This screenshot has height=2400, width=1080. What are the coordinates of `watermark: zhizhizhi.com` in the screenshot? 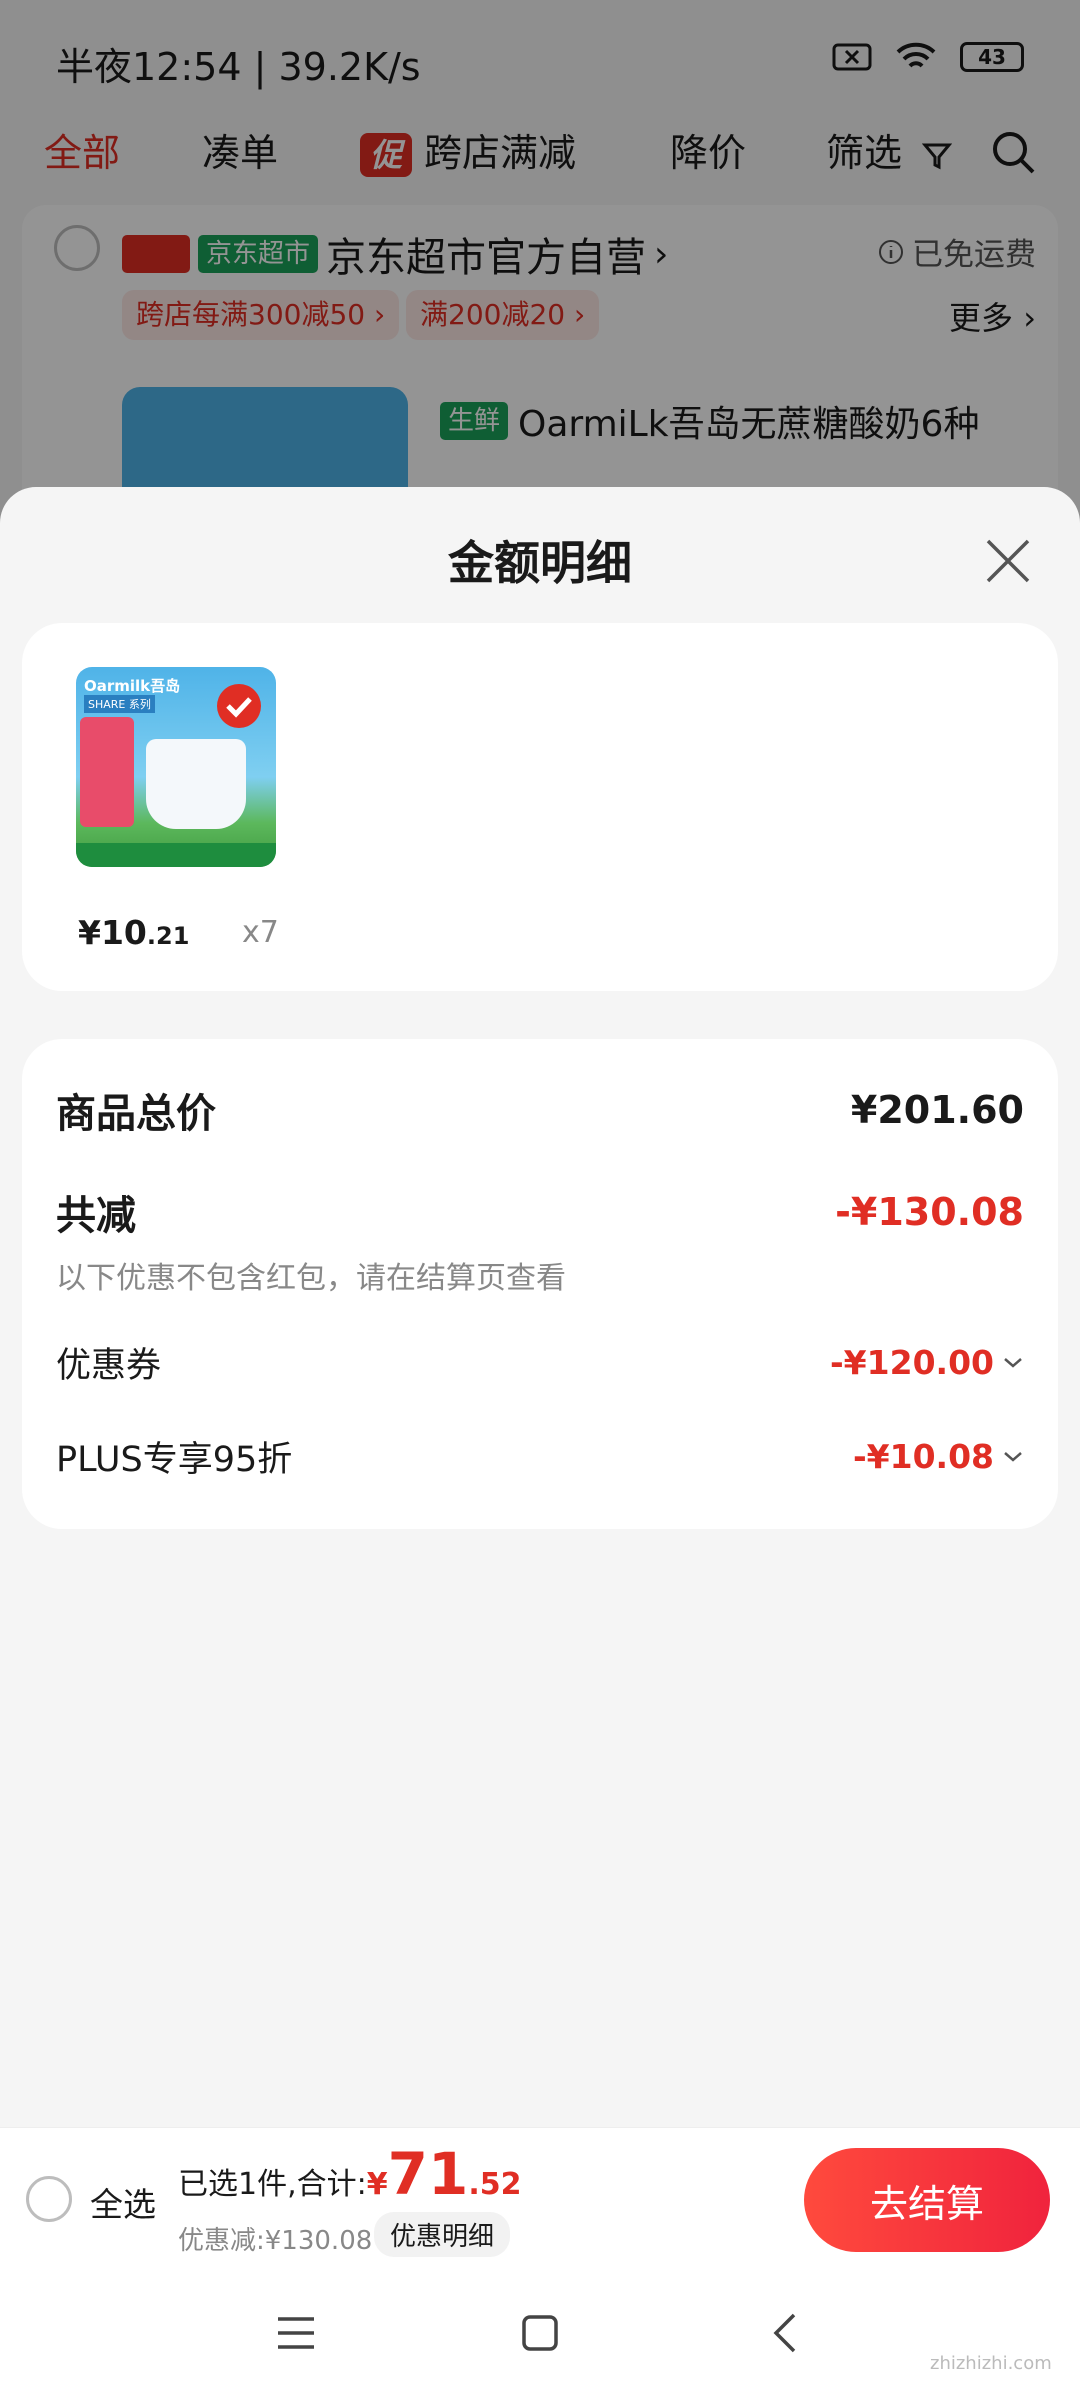 It's located at (991, 2363).